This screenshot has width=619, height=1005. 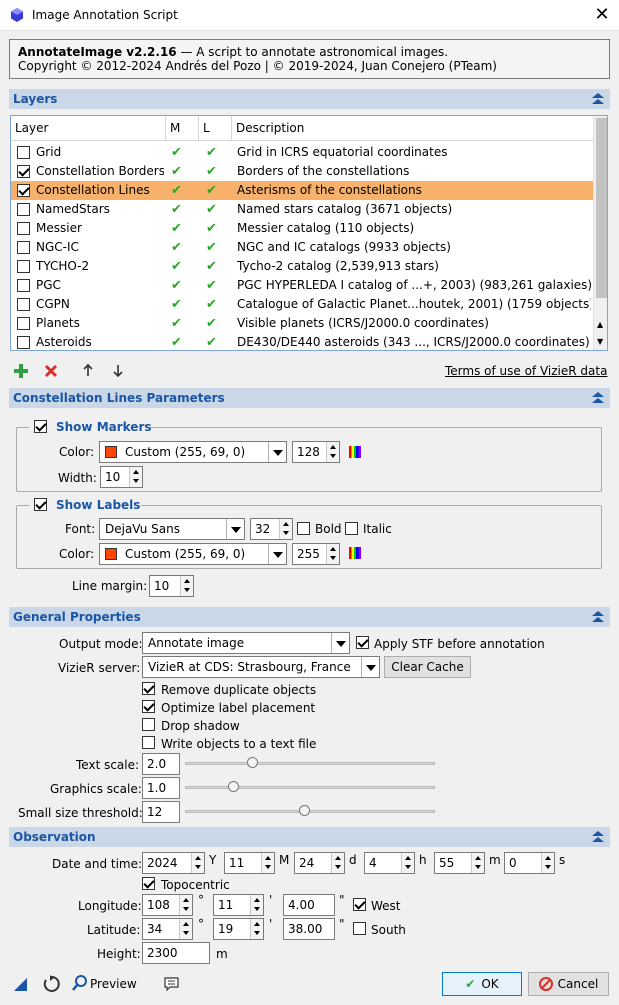 I want to click on column-header-m: M, so click(x=182, y=128).